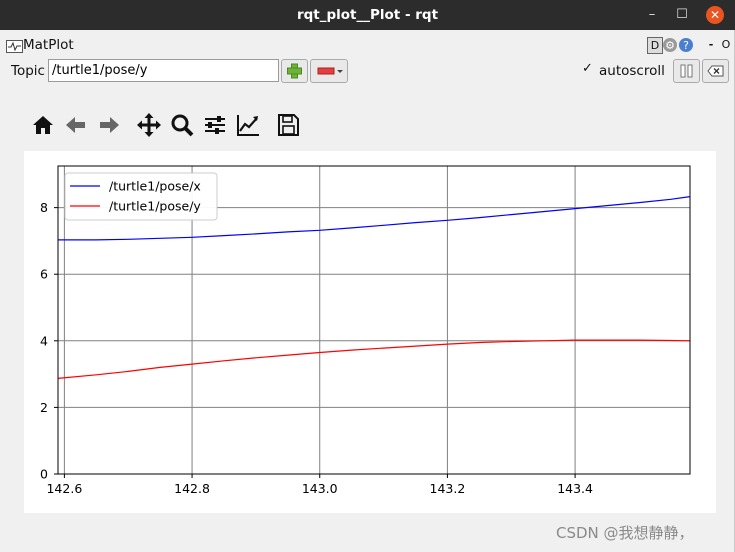  I want to click on home-icon, so click(43, 125).